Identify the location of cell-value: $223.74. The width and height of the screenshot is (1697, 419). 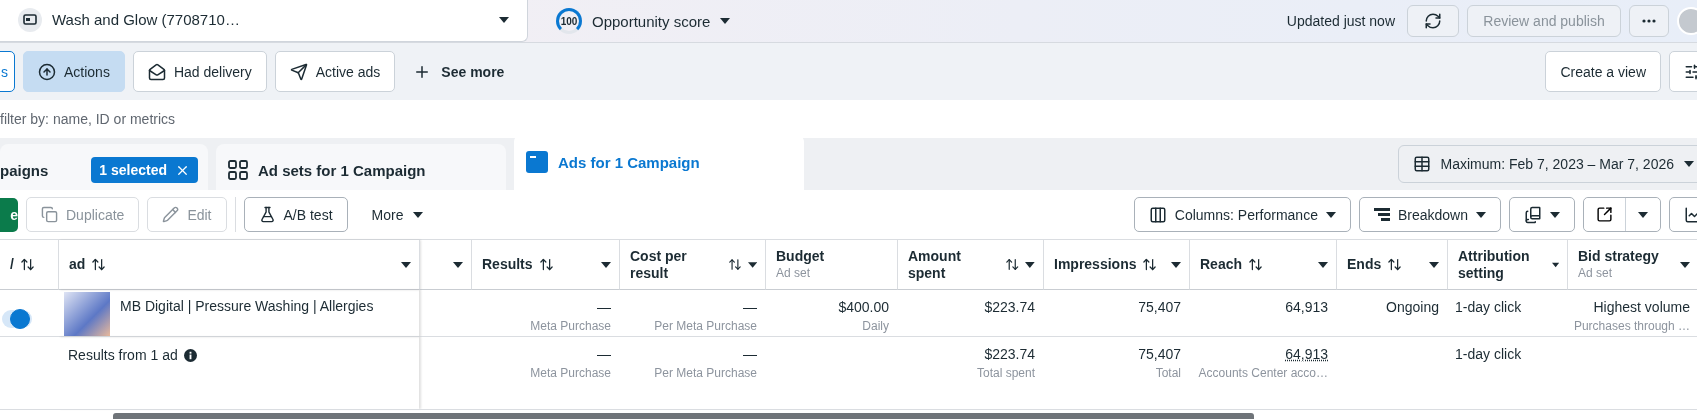
(1009, 307).